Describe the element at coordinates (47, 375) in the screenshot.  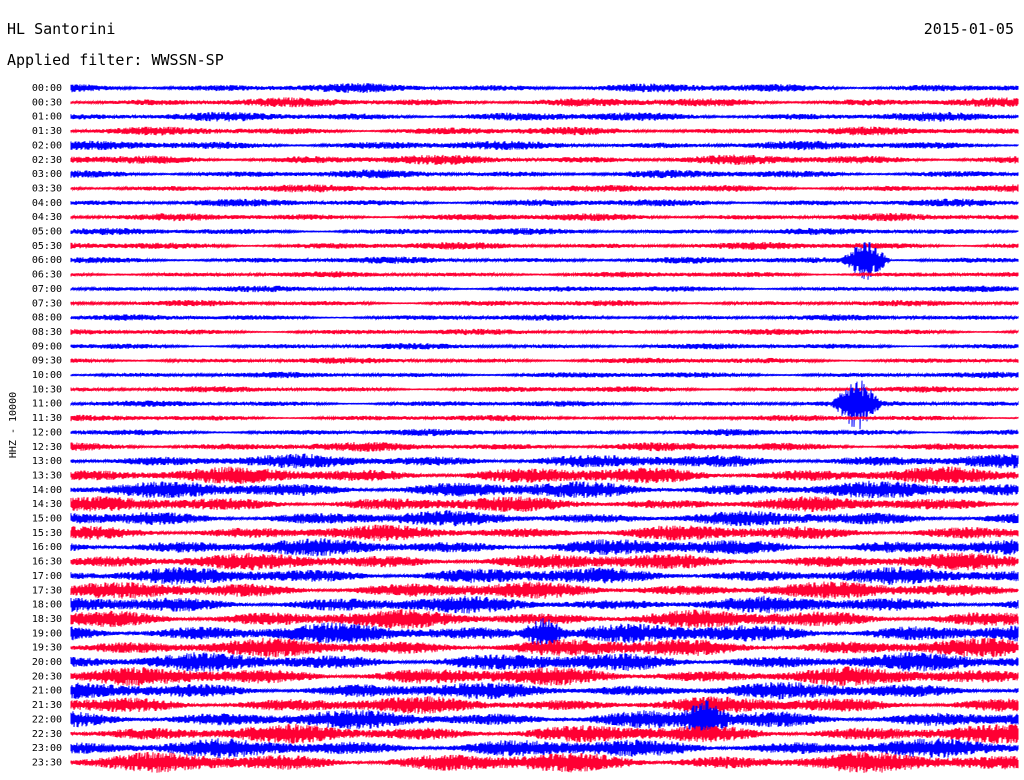
I see `time-tick-label: 10:00` at that location.